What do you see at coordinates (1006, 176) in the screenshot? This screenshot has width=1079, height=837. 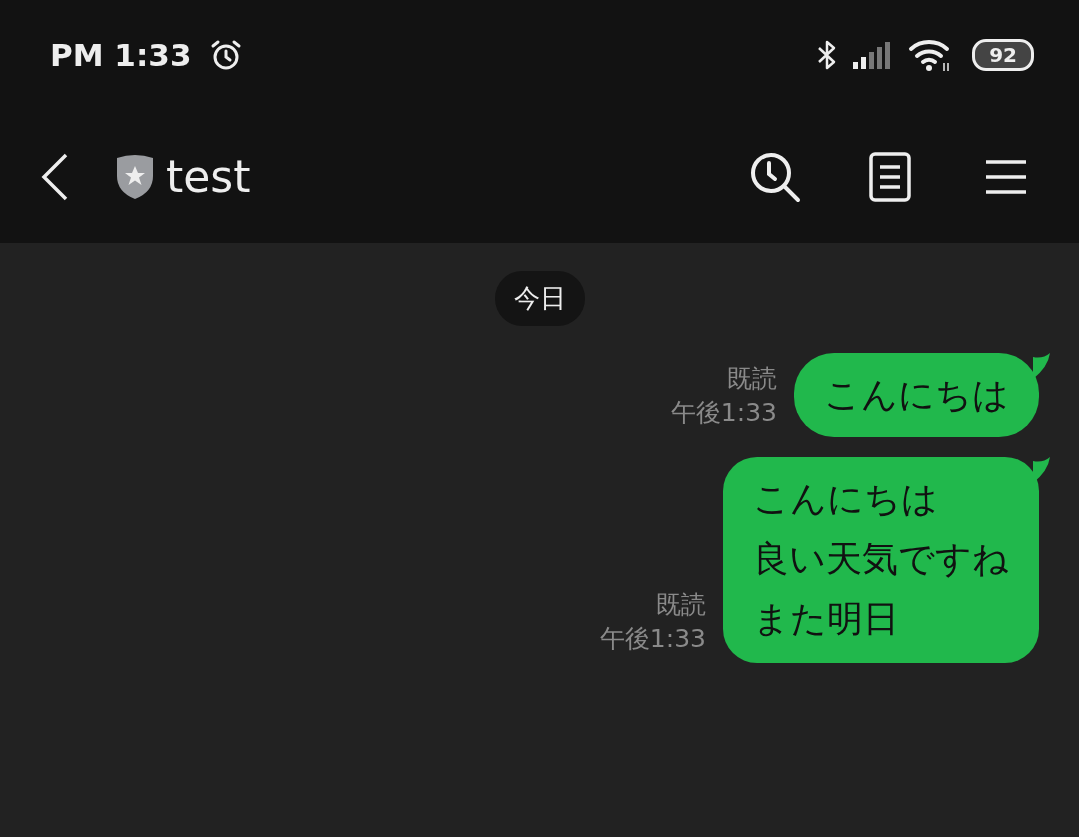 I see `menu-icon` at bounding box center [1006, 176].